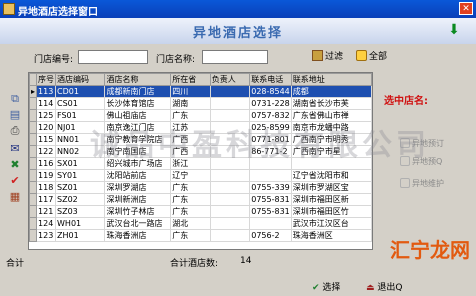  What do you see at coordinates (200, 211) in the screenshot?
I see `table-row: 121 SZ03 深圳竹子林店 广东 0755-831 深圳市福田区竹` at bounding box center [200, 211].